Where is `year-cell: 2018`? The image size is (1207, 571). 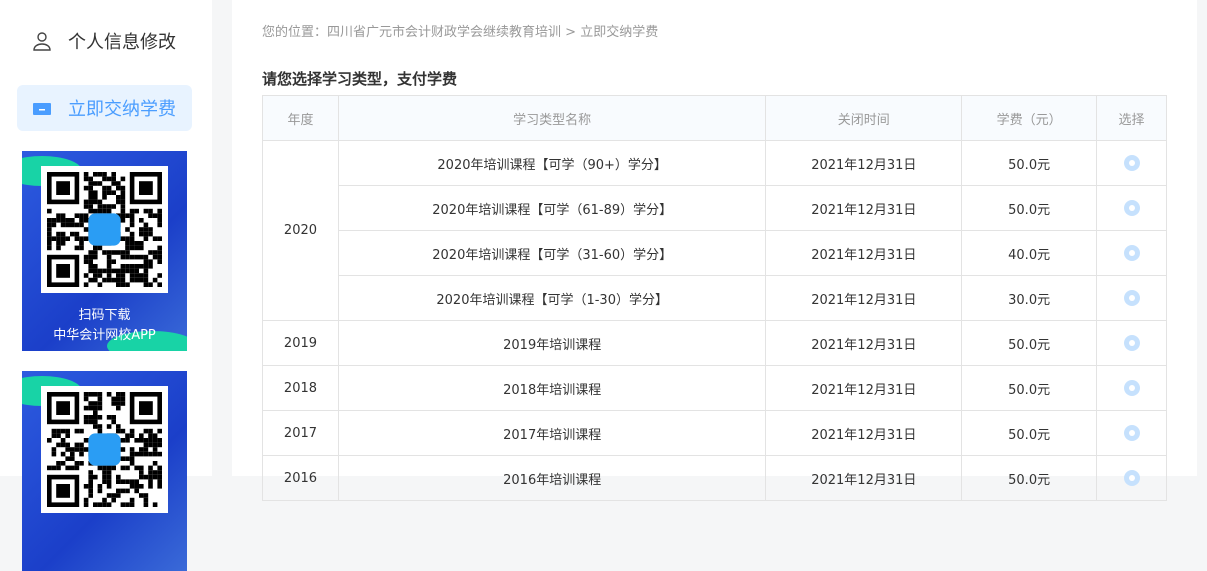 year-cell: 2018 is located at coordinates (300, 388).